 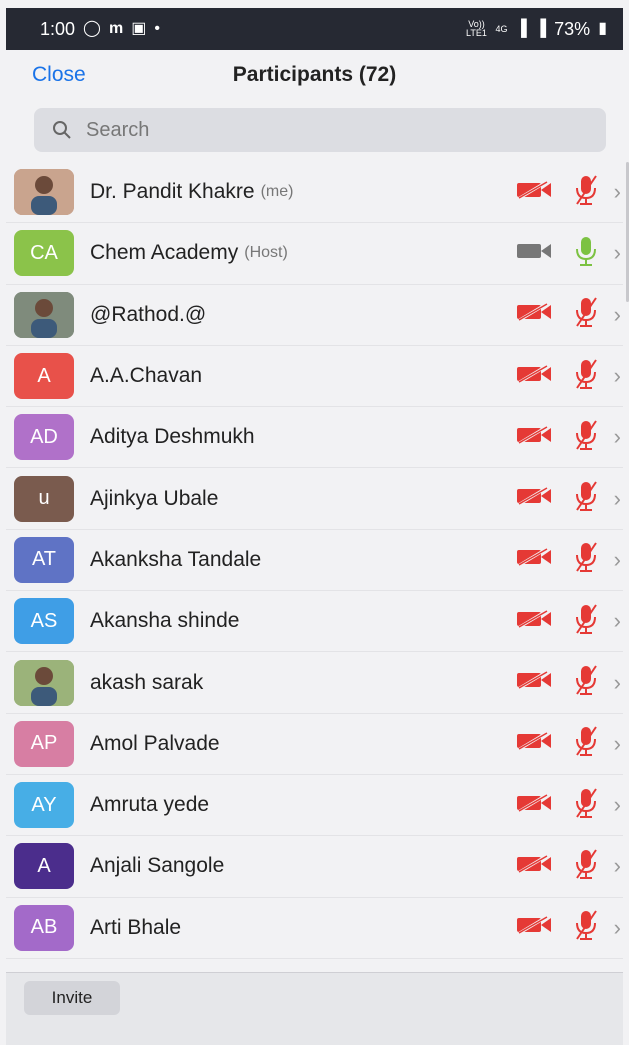 What do you see at coordinates (314, 29) in the screenshot?
I see `status-bar: 1:00 ◯ m ▣ • Vo)) LTE1 4G ▐ ▐ 73% ▮` at bounding box center [314, 29].